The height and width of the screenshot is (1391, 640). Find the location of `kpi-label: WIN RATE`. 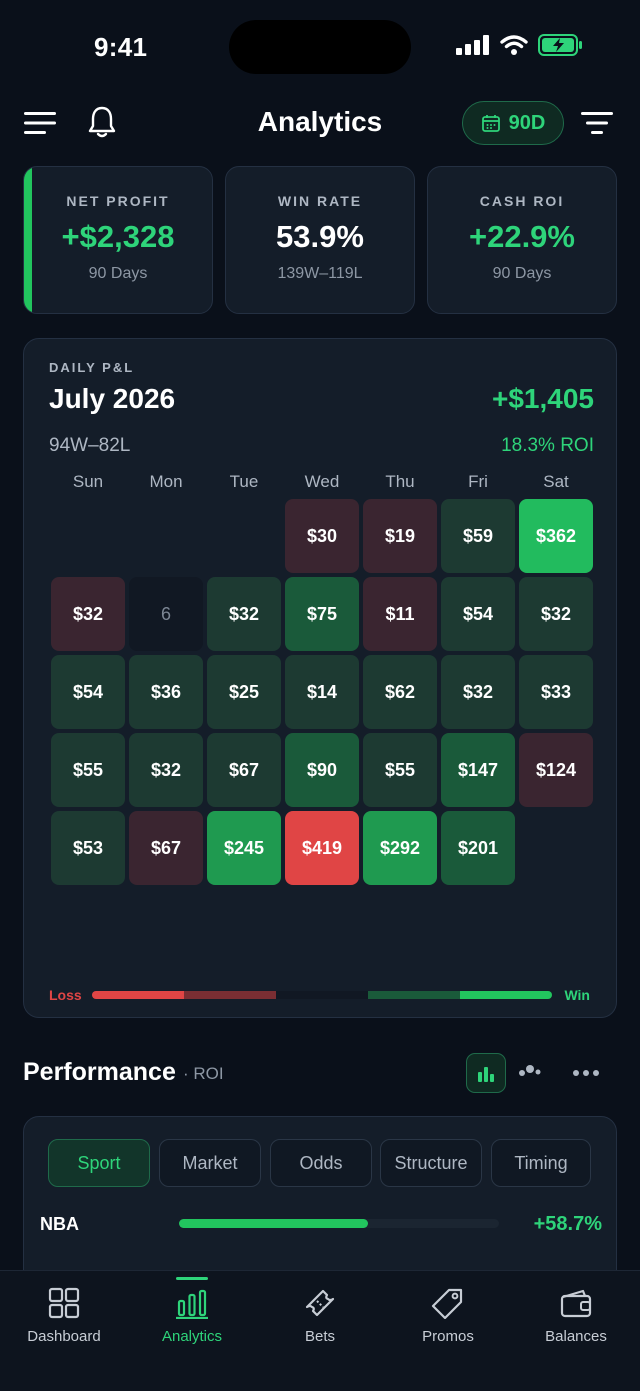

kpi-label: WIN RATE is located at coordinates (320, 201).